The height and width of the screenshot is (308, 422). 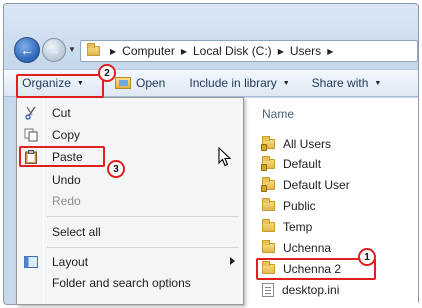 What do you see at coordinates (233, 83) in the screenshot?
I see `include-in-library-label: Include in library` at bounding box center [233, 83].